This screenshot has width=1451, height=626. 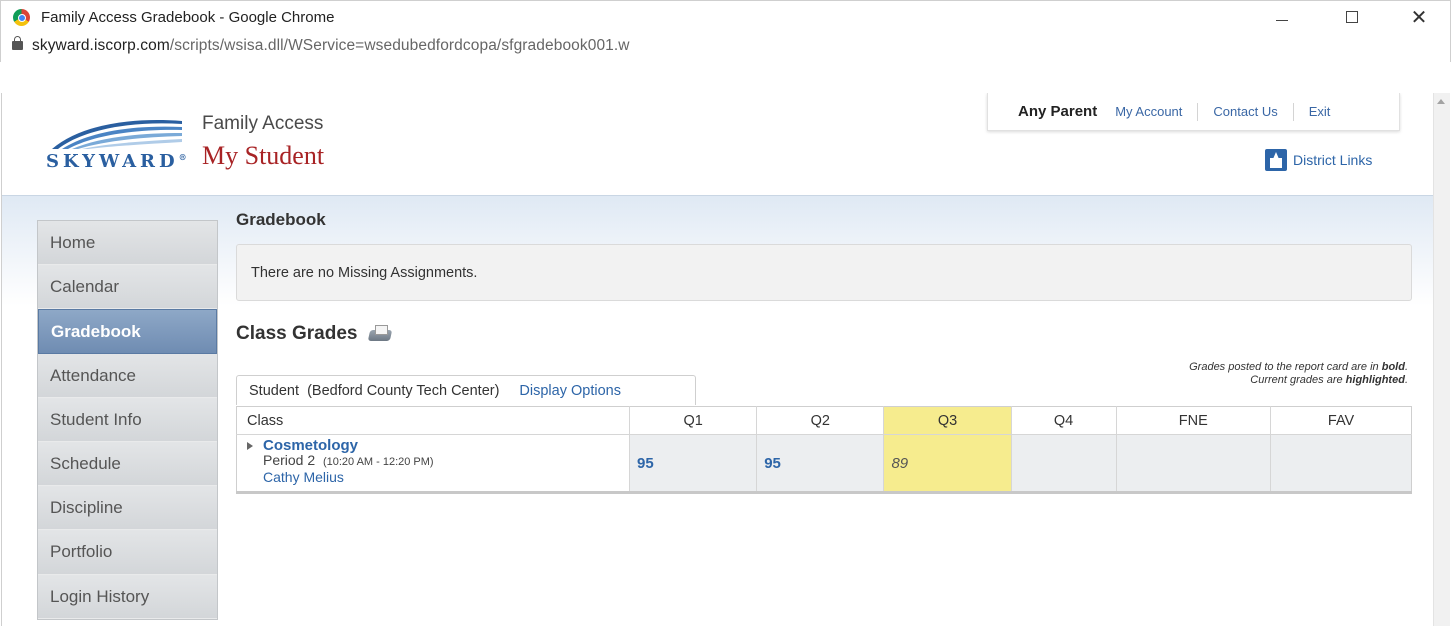 I want to click on class-period: Period 2 (10:20 AM - 12:20 PM), so click(x=348, y=460).